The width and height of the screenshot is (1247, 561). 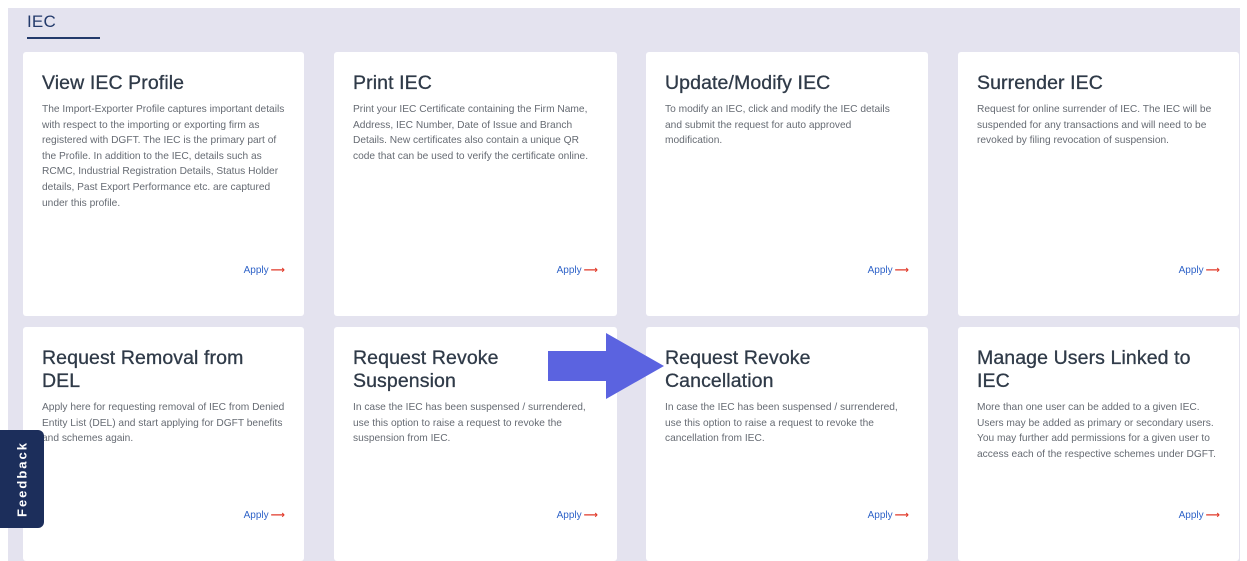 I want to click on card-title: View IEC Profile, so click(x=113, y=83).